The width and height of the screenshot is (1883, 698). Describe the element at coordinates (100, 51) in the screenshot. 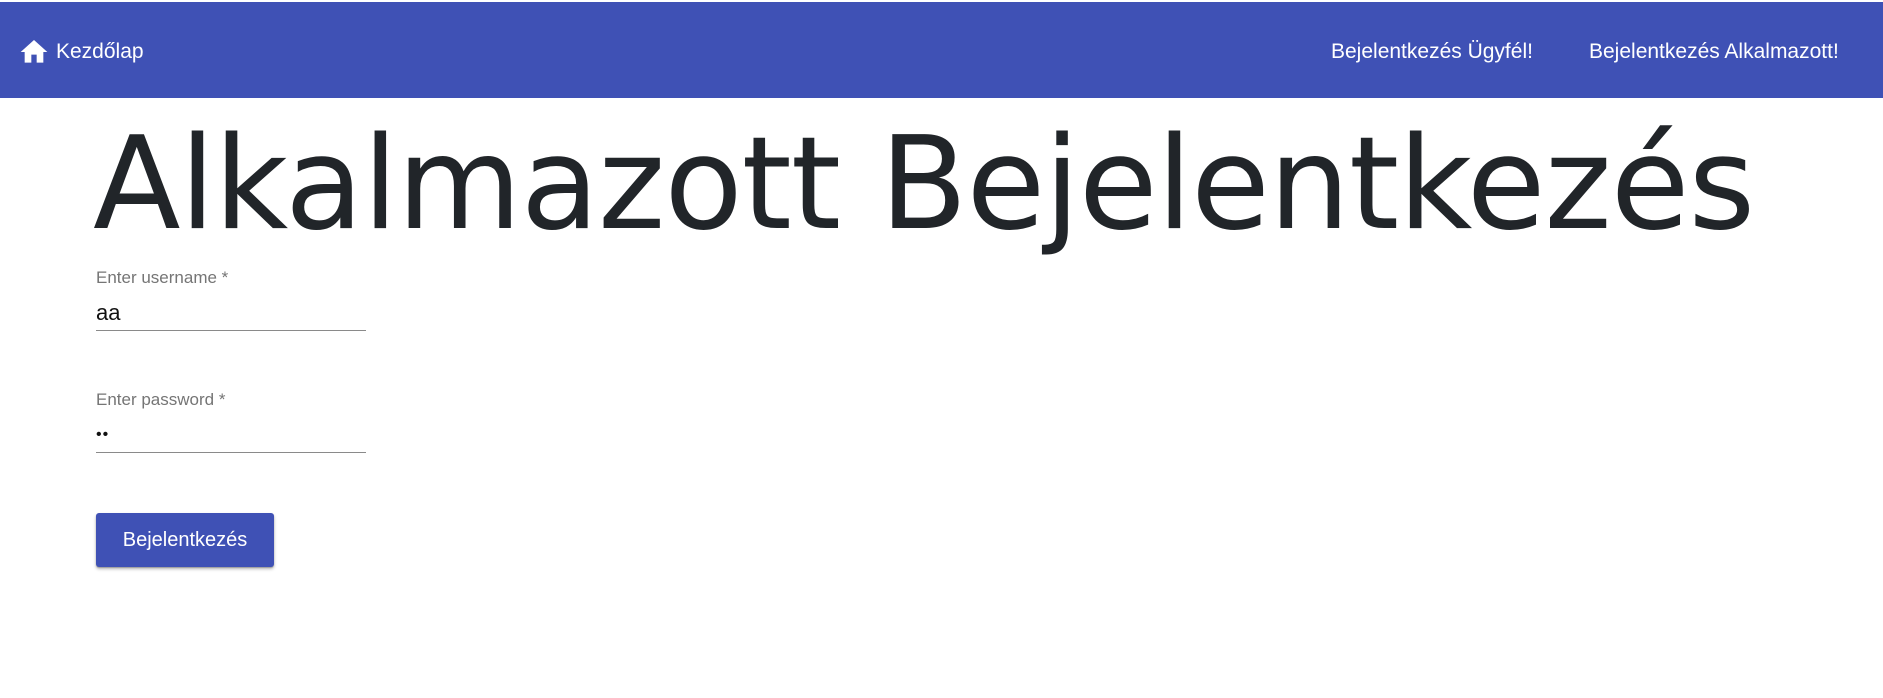

I see `home-link-label: Kezdőlap` at that location.